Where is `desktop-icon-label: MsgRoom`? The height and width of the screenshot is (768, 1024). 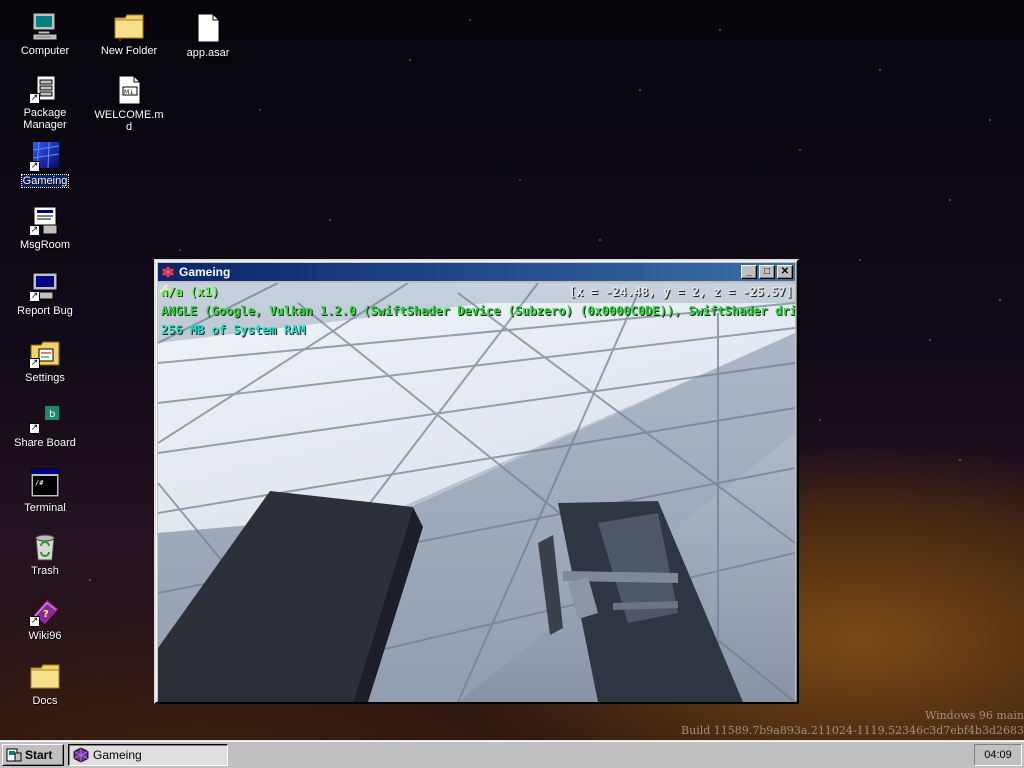
desktop-icon-label: MsgRoom is located at coordinates (45, 245).